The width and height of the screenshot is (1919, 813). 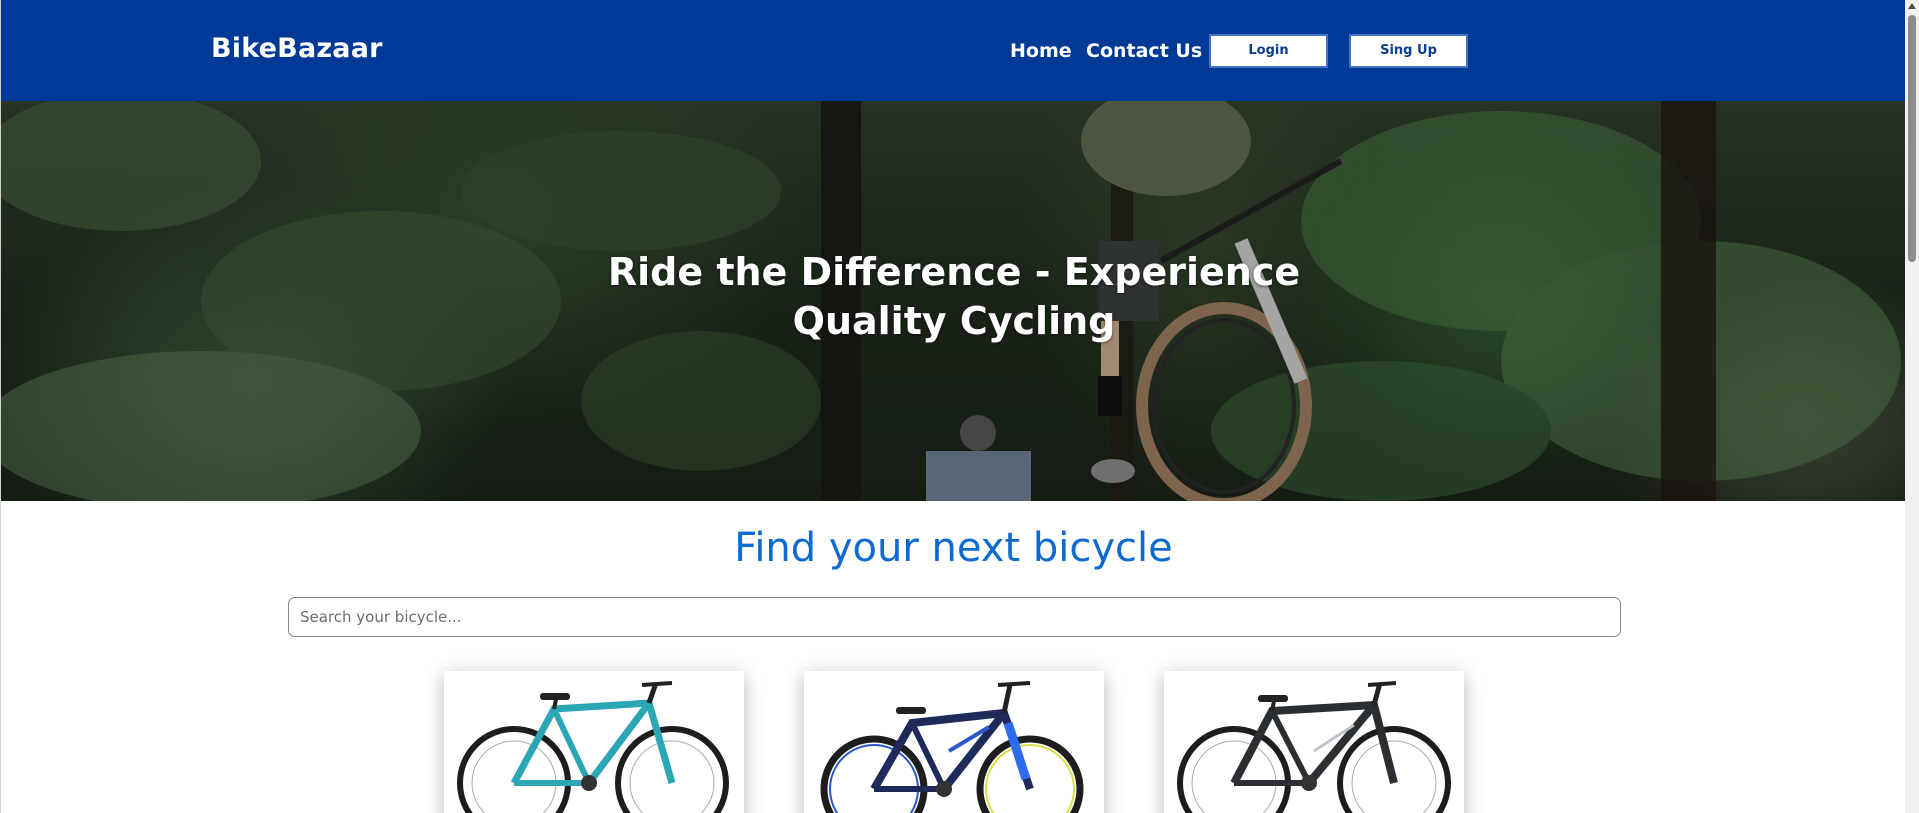 I want to click on black-blue-kids-bike-icon, so click(x=952, y=747).